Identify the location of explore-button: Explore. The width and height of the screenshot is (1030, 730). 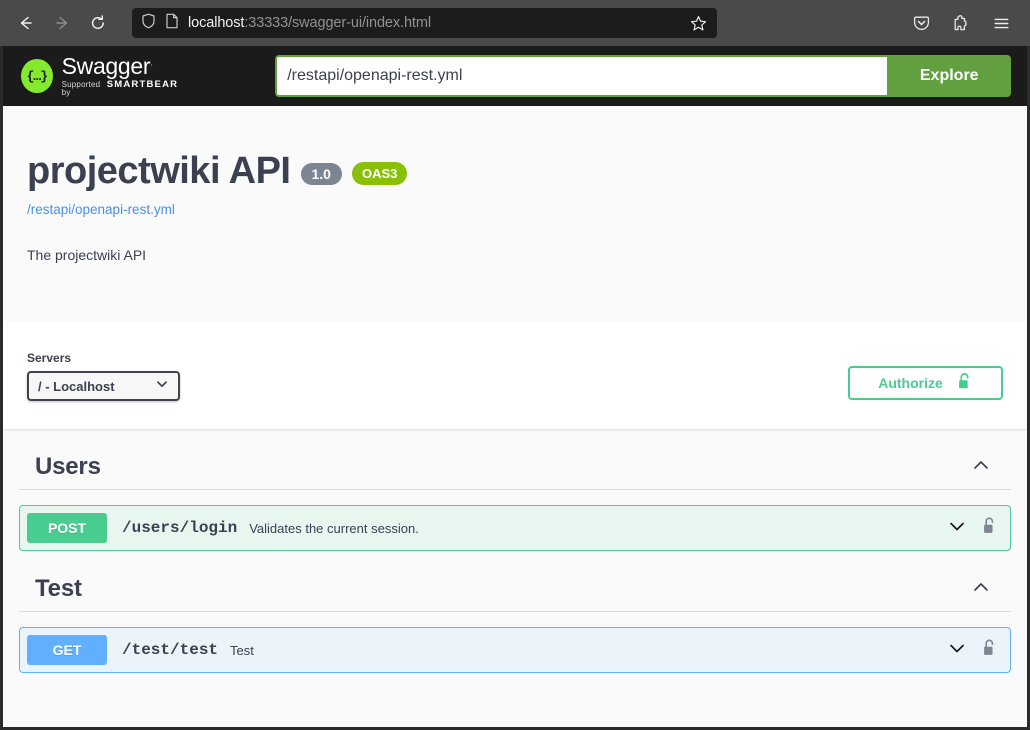
(949, 76).